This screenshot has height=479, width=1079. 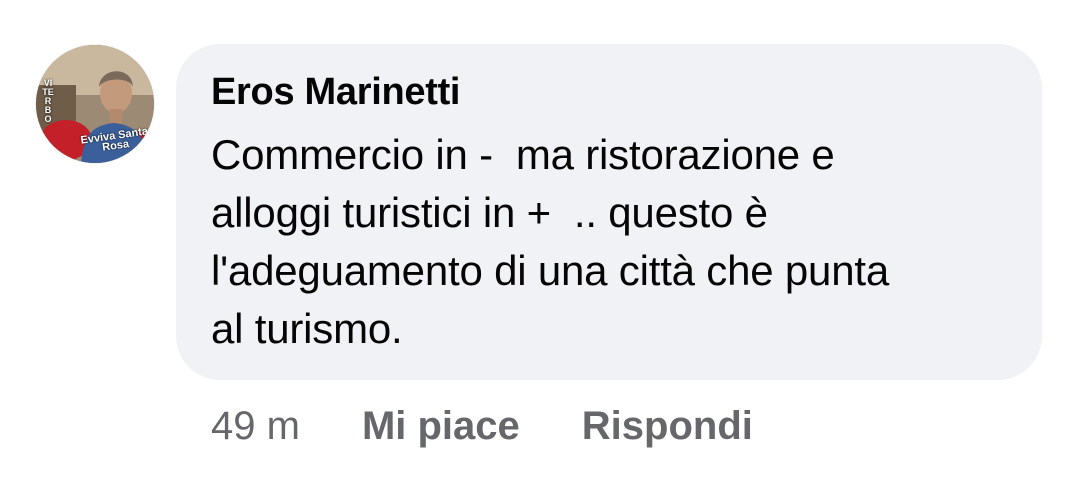 I want to click on comment-actions: 49 m Mi piace Rispondi, so click(x=482, y=426).